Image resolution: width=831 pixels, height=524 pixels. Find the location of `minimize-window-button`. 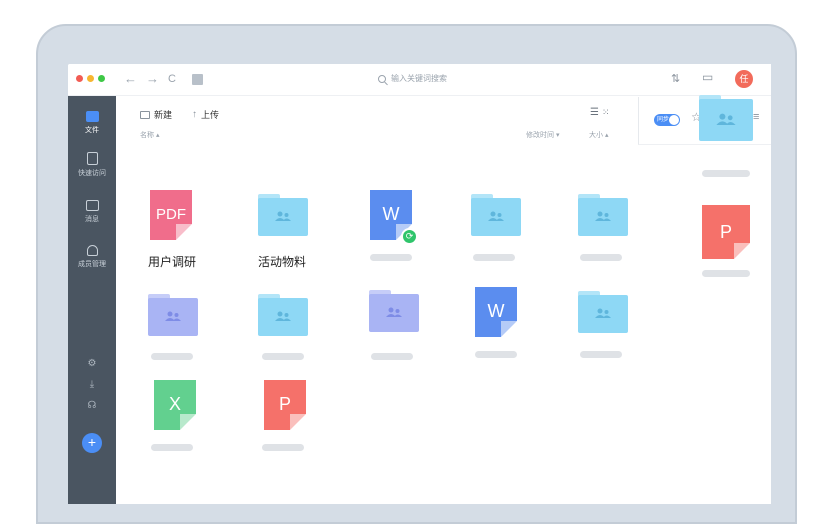

minimize-window-button is located at coordinates (90, 78).